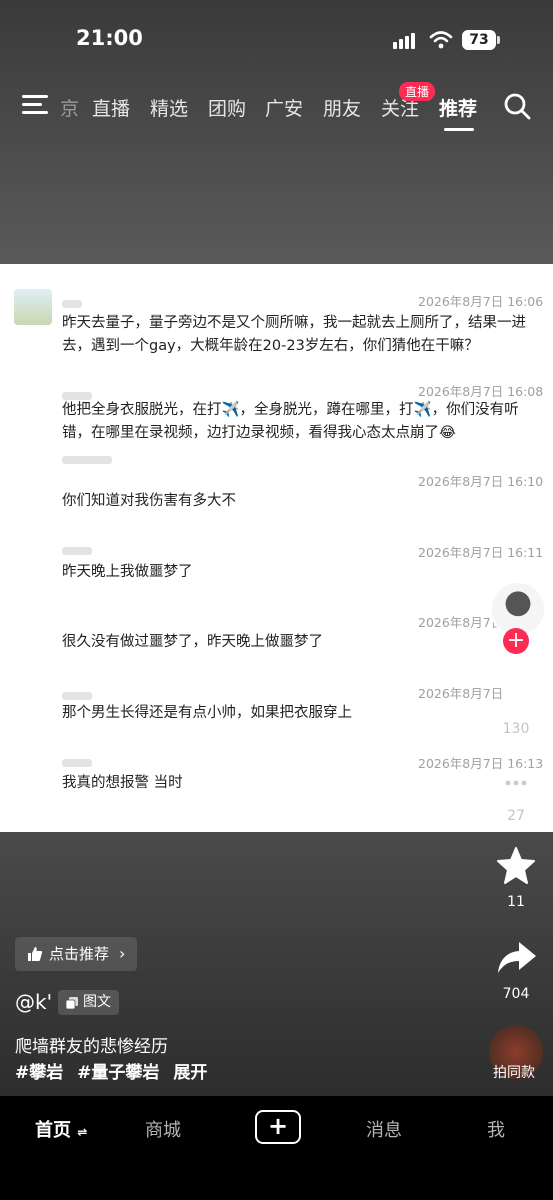  I want to click on share-icon, so click(517, 958).